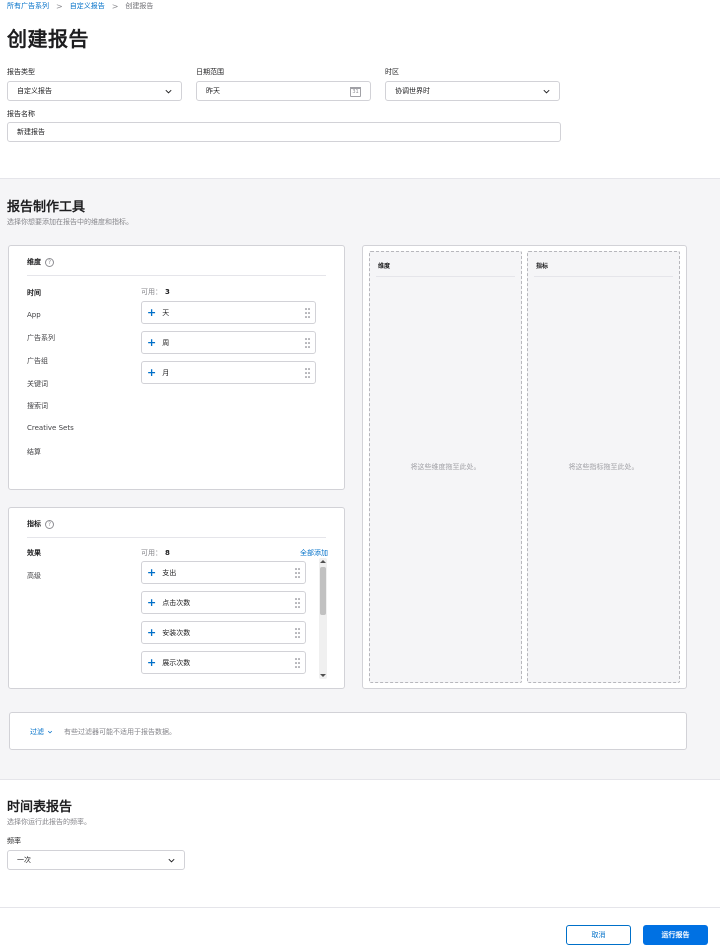 The image size is (720, 949). What do you see at coordinates (37, 384) in the screenshot?
I see `dimension-category-keyword: 关键词` at bounding box center [37, 384].